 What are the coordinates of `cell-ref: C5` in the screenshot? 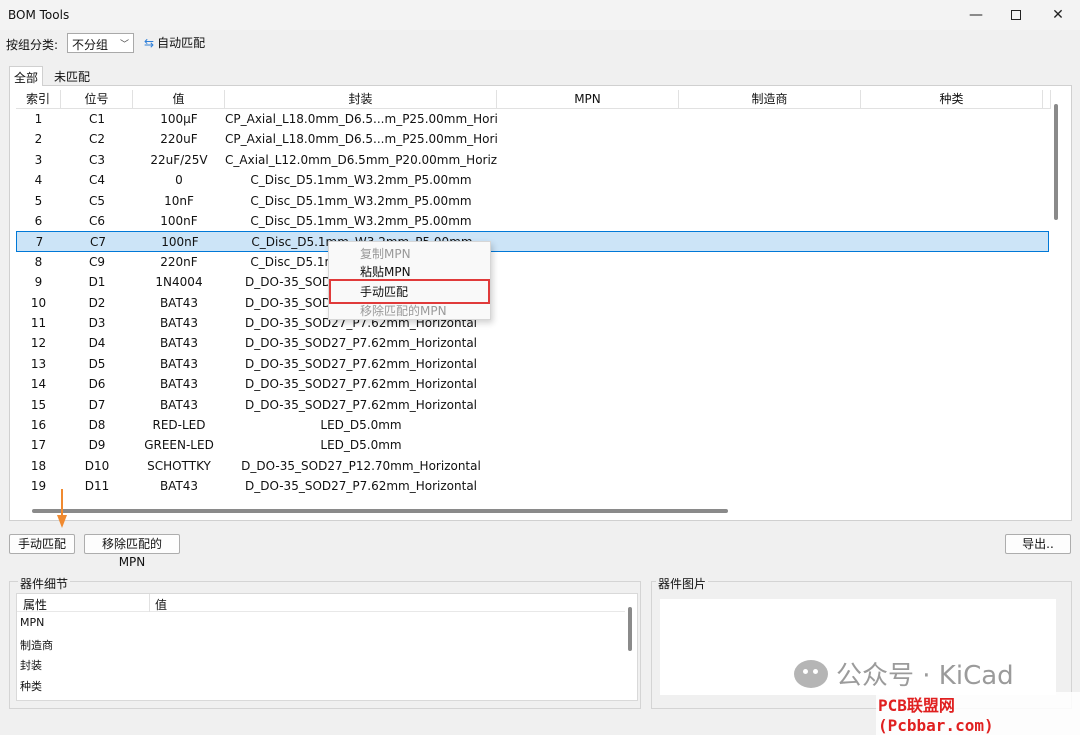 It's located at (96, 200).